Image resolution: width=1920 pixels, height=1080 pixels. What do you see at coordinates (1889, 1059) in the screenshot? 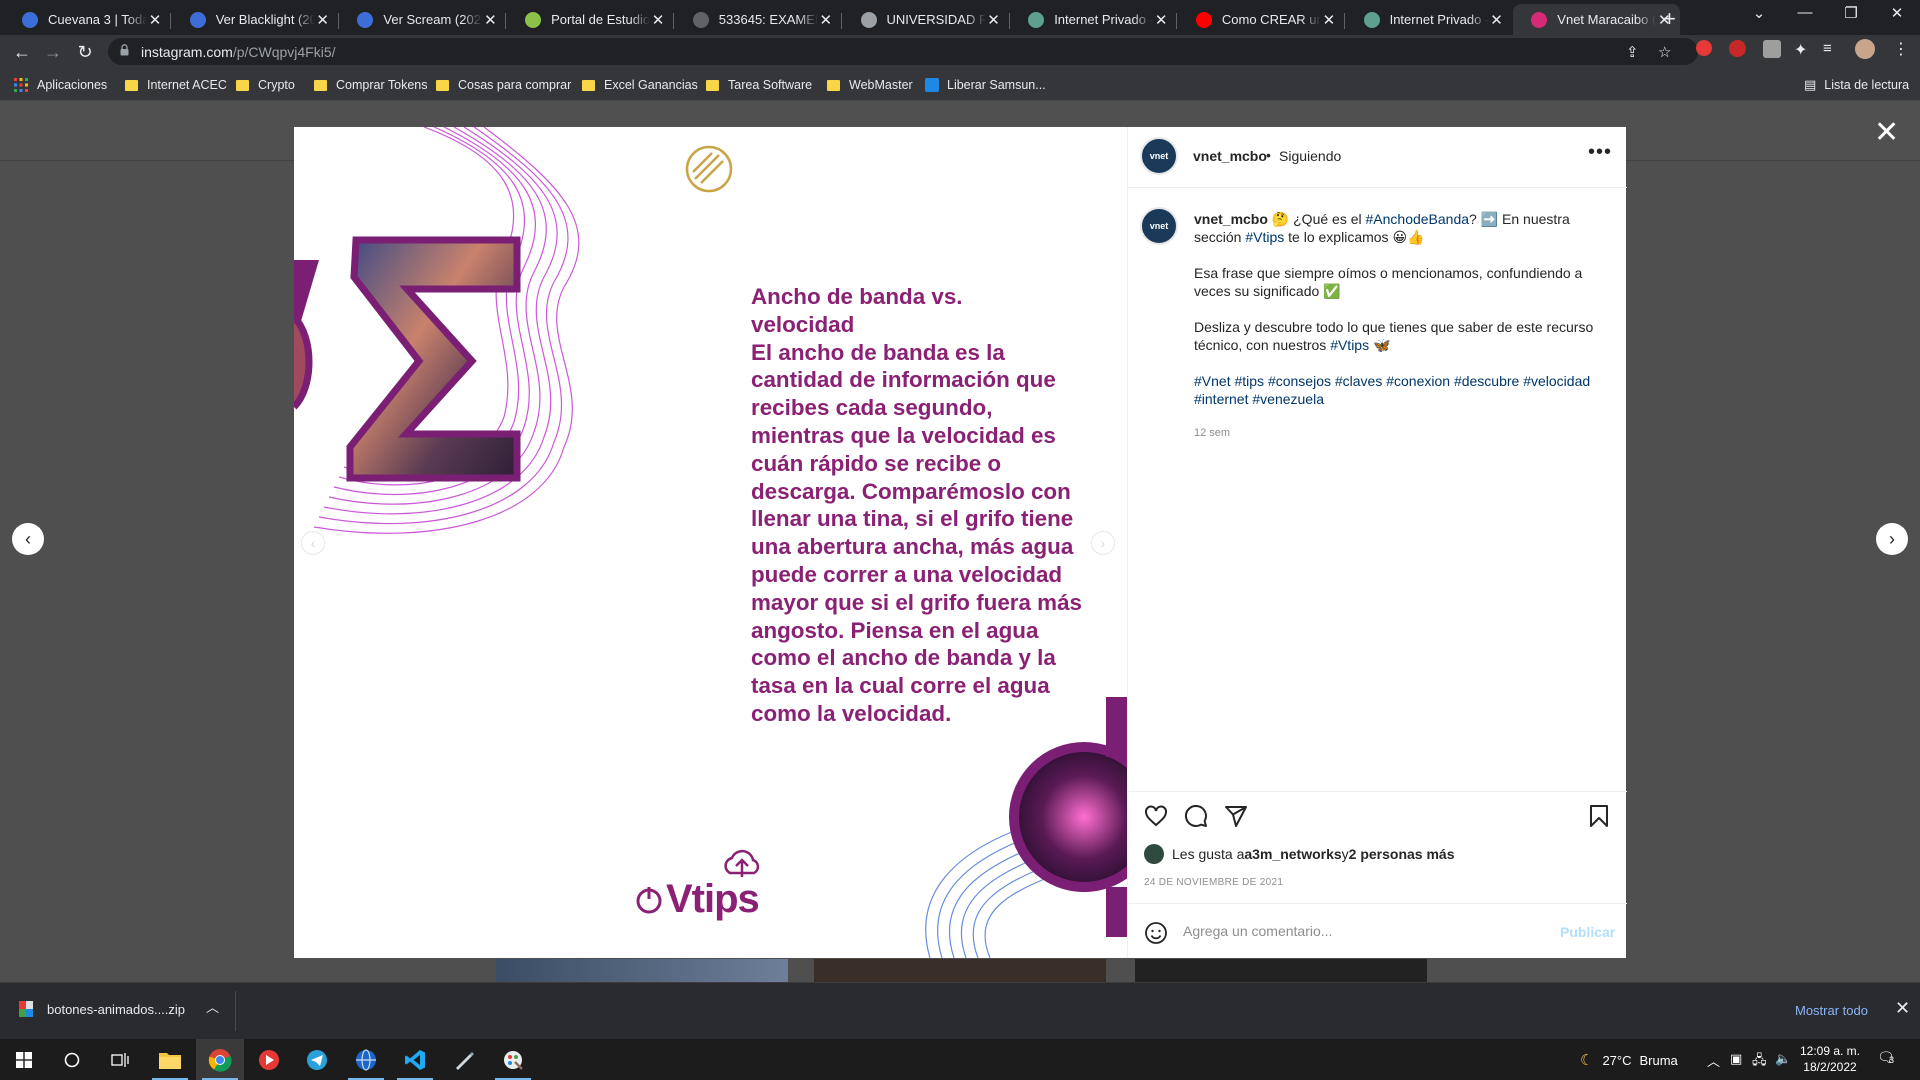
I see `notification-center-button: 🗨 3` at bounding box center [1889, 1059].